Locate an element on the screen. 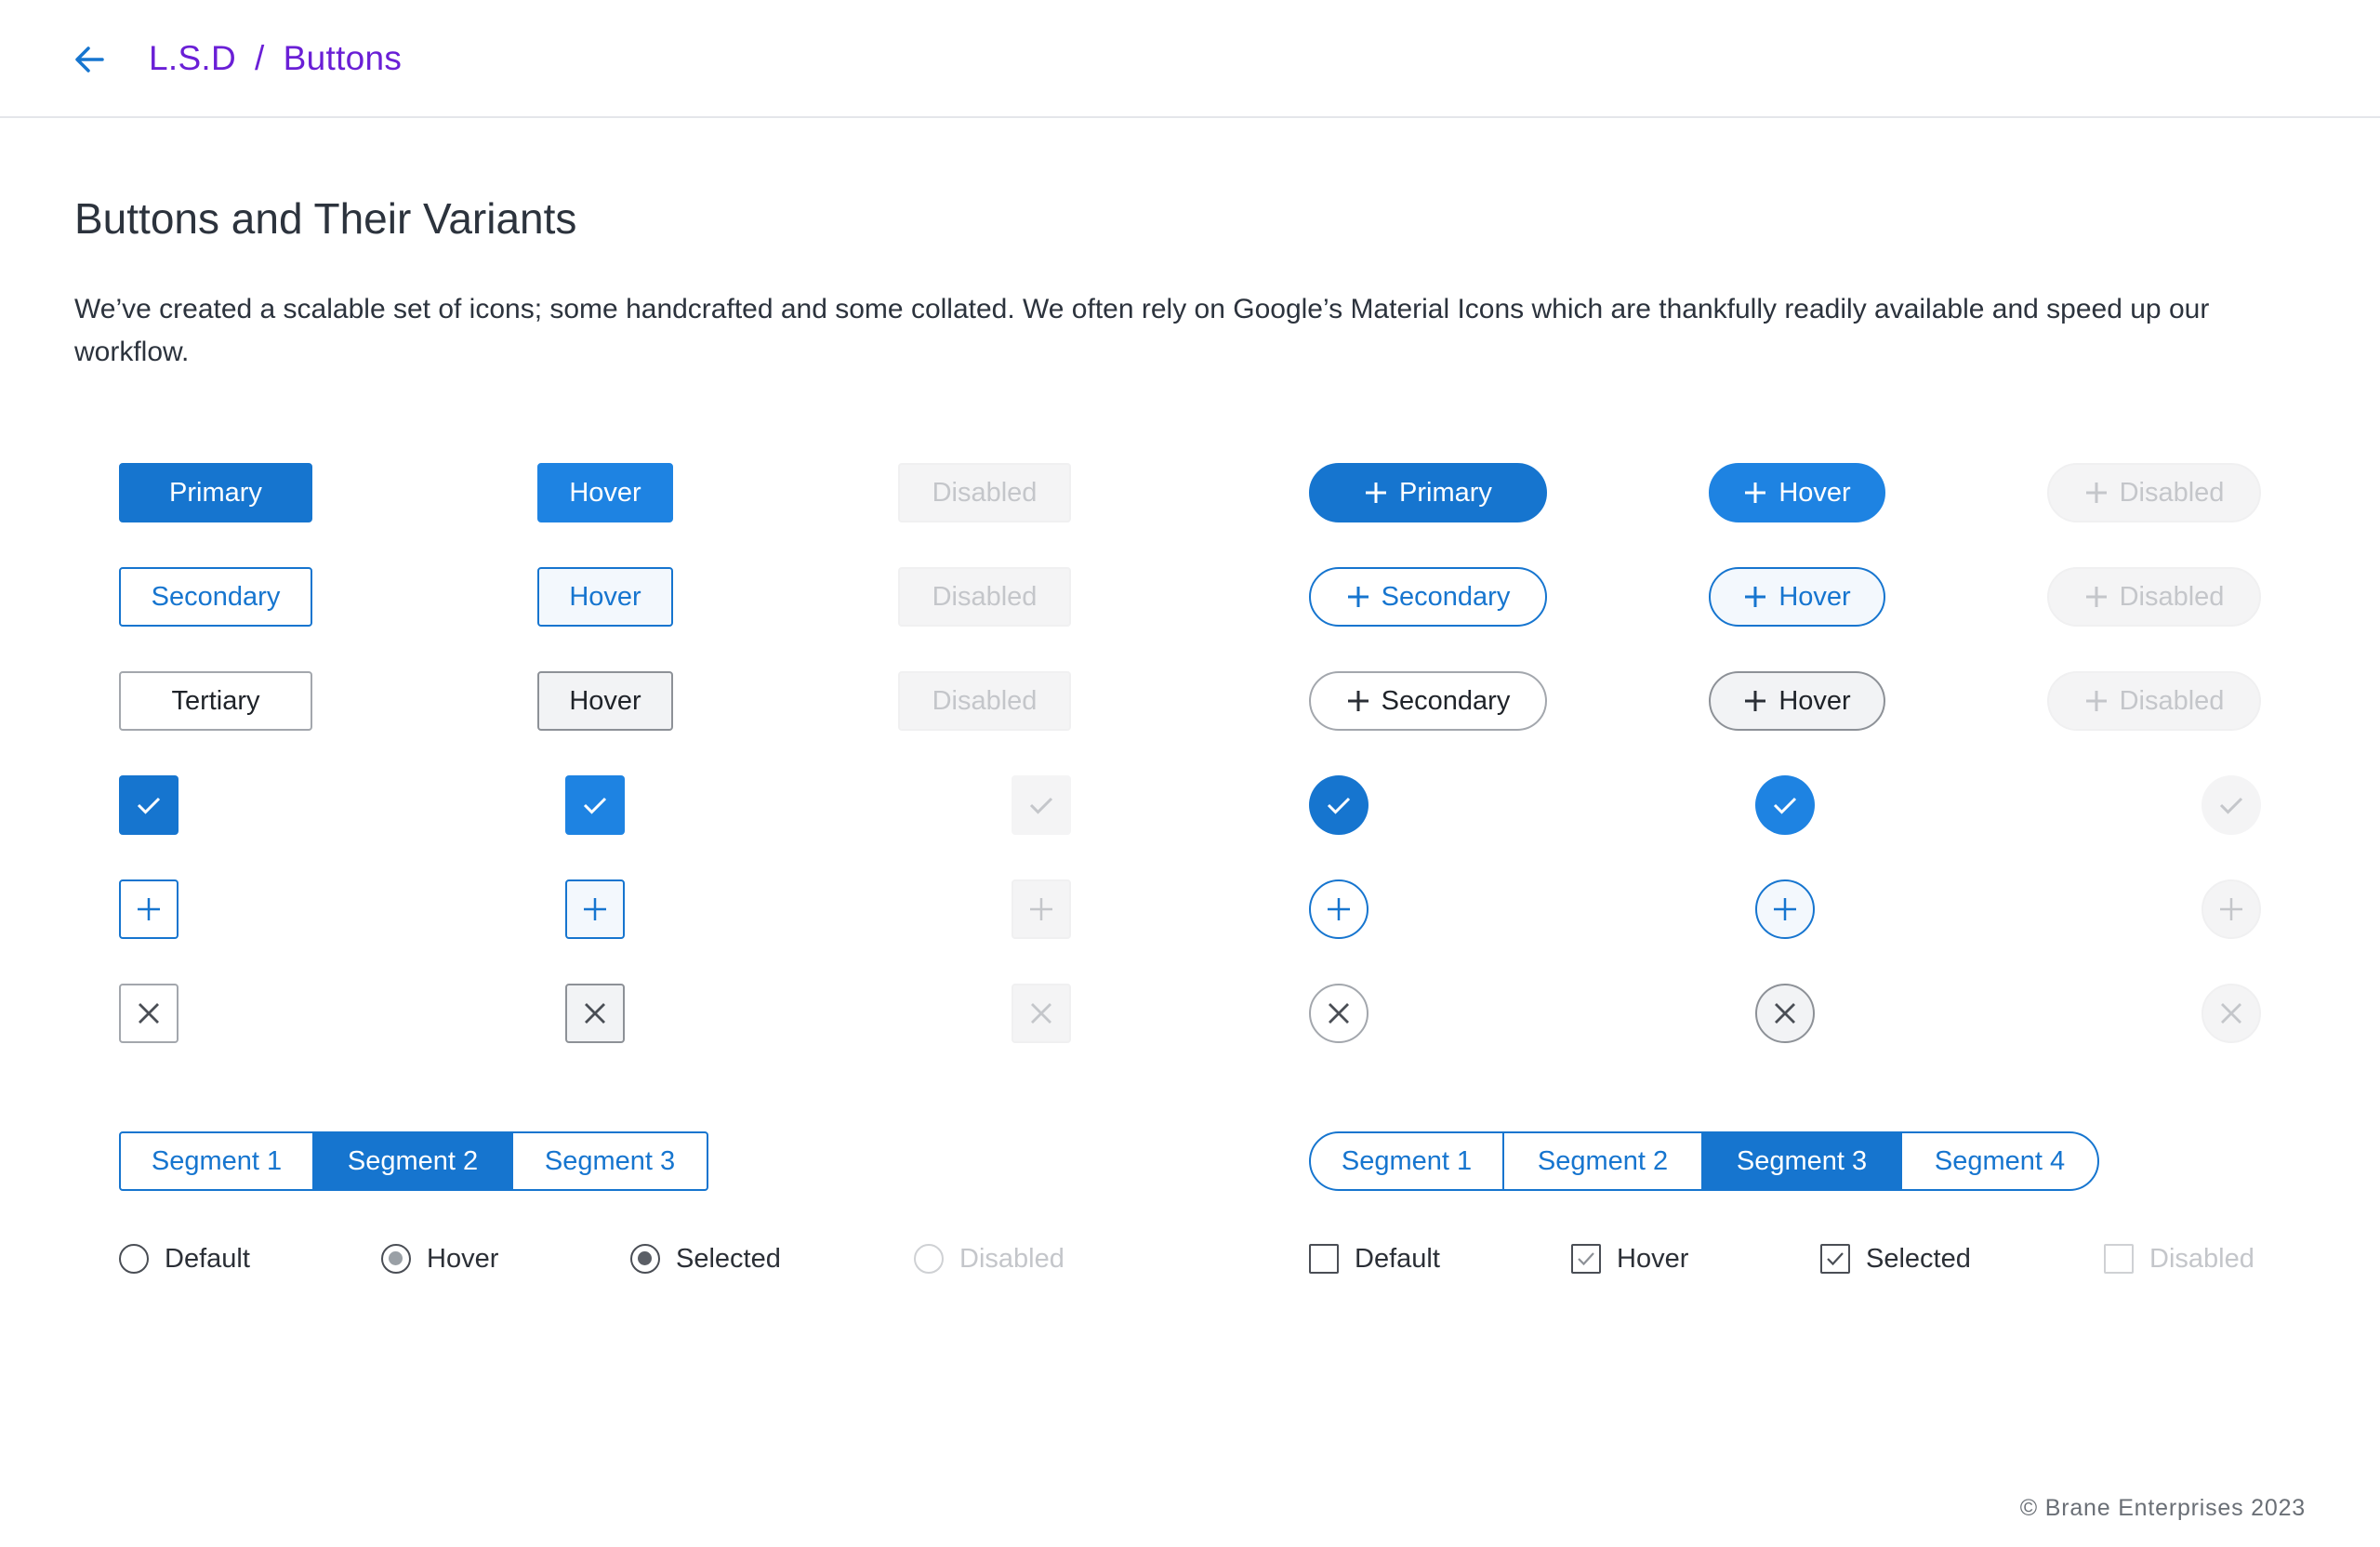 The image size is (2380, 1547). primary-disabled-button: Disabled is located at coordinates (984, 492).